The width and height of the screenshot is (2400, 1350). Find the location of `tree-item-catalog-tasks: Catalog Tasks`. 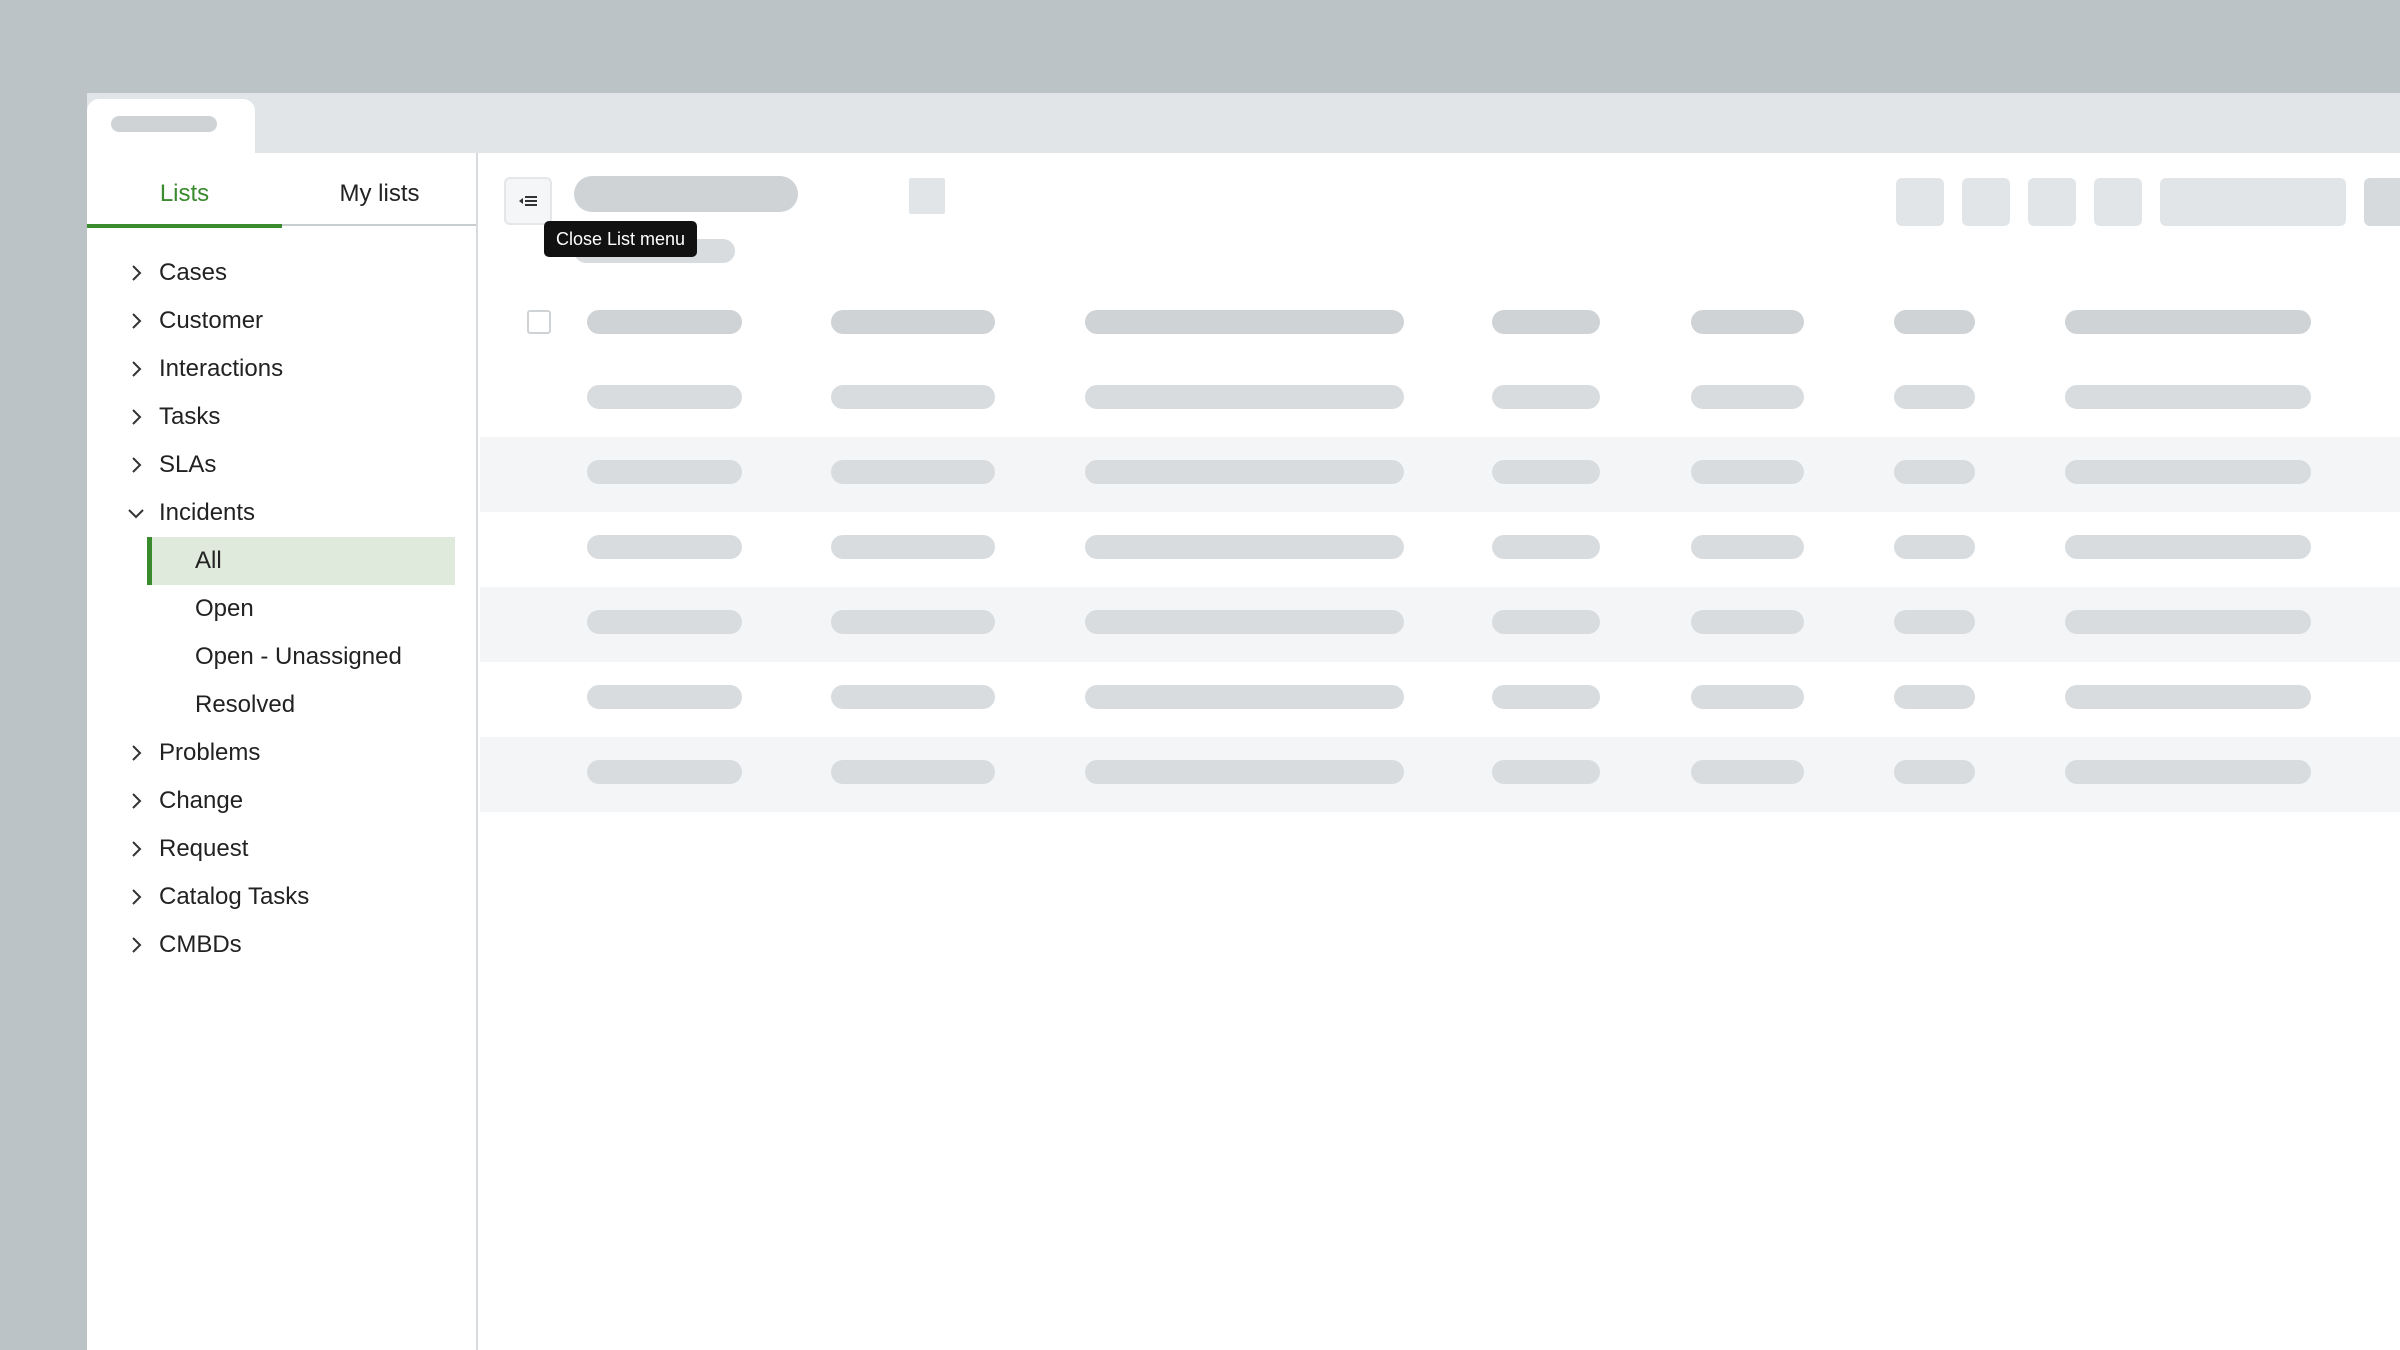

tree-item-catalog-tasks: Catalog Tasks is located at coordinates (281, 897).